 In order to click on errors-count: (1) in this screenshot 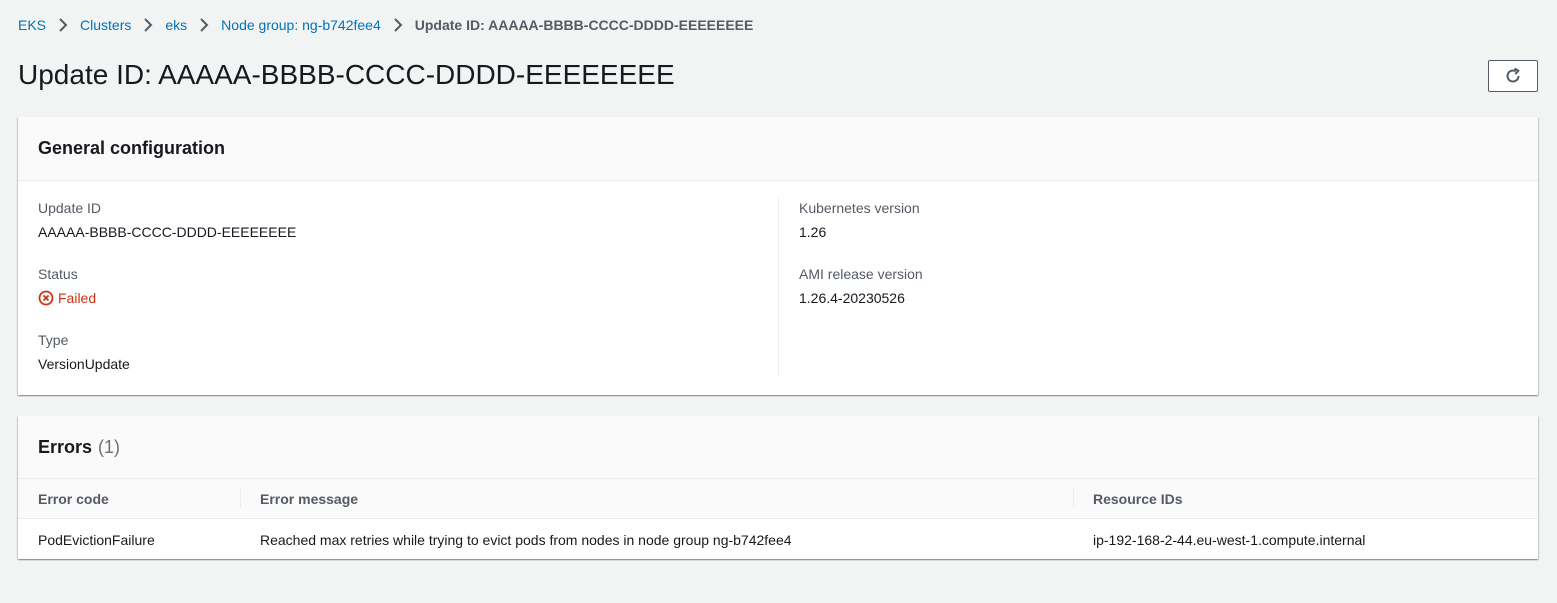, I will do `click(109, 446)`.